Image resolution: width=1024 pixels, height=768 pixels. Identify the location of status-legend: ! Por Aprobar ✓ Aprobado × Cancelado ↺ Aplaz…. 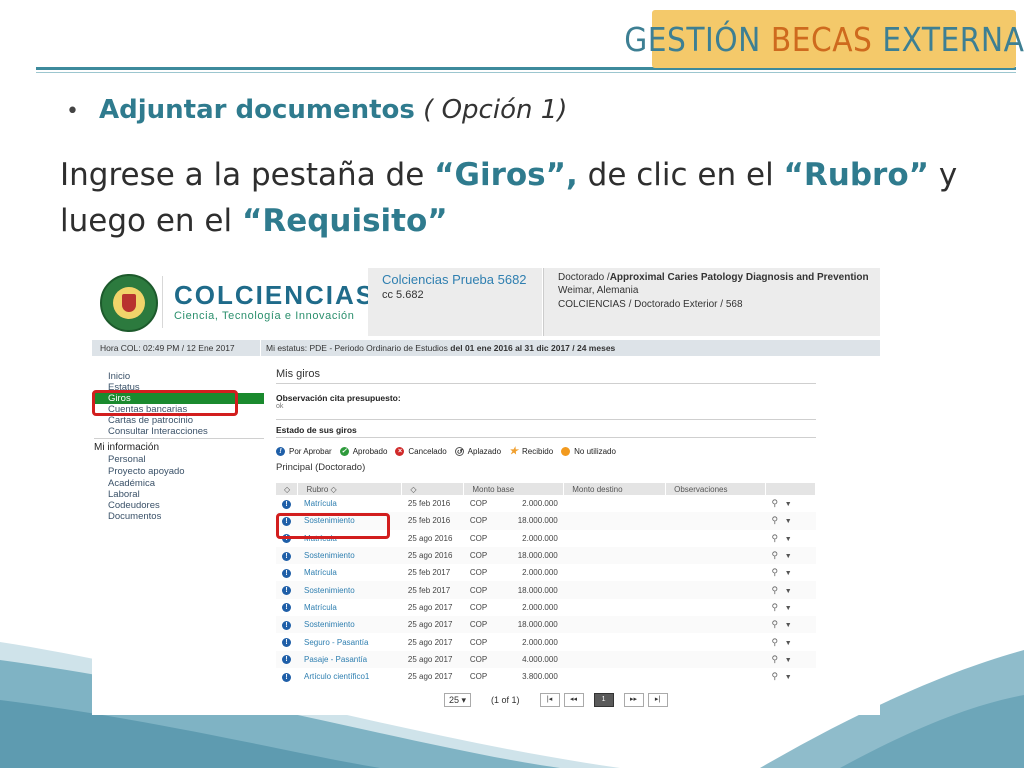
(450, 452).